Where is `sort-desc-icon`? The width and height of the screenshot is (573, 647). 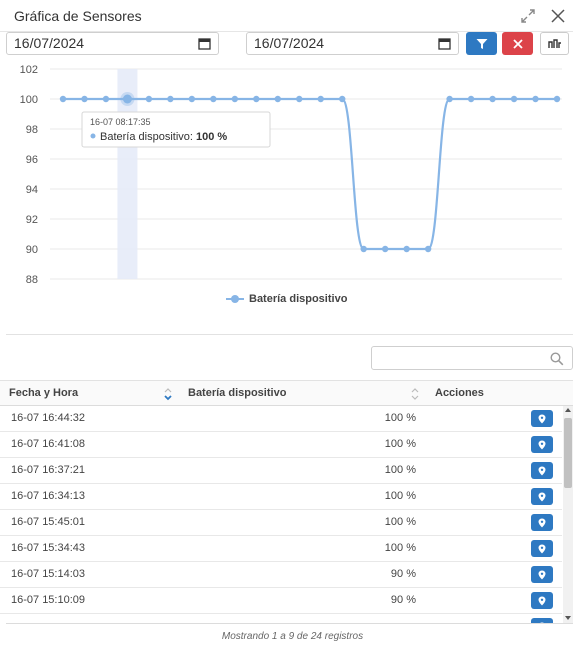 sort-desc-icon is located at coordinates (168, 394).